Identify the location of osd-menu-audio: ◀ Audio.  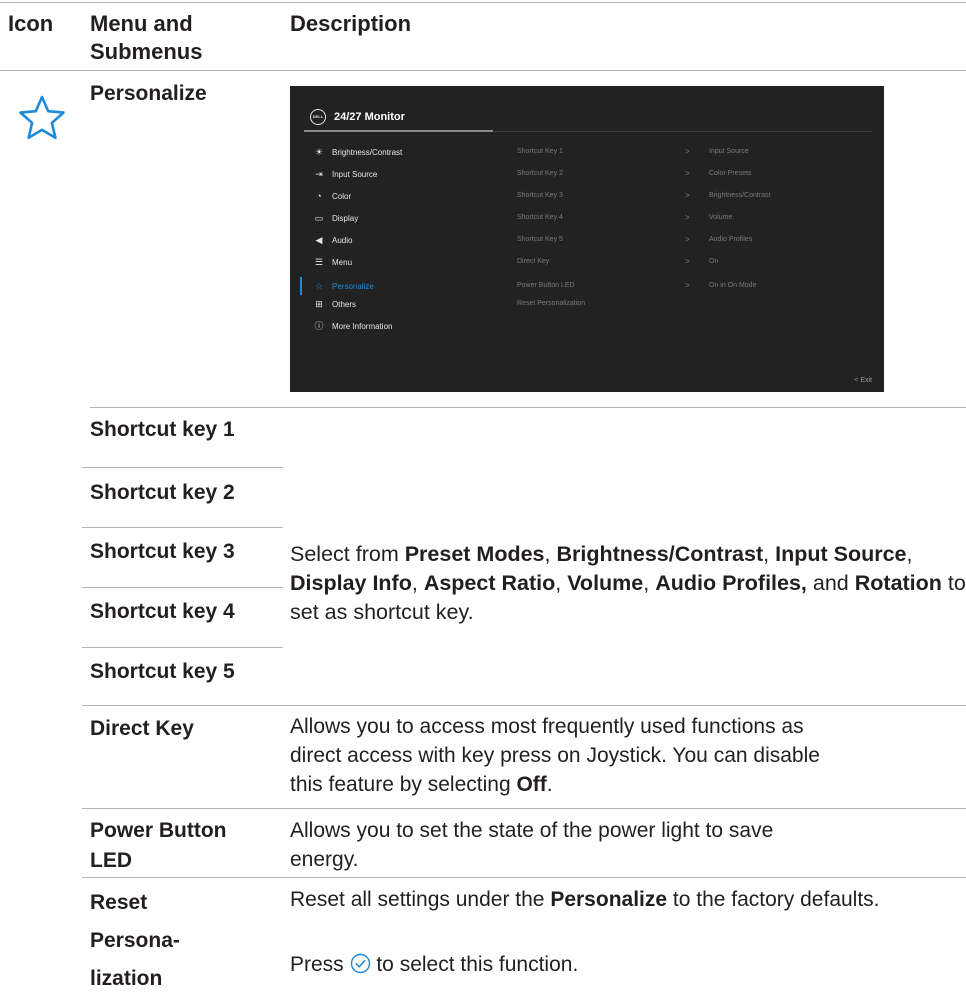
(405, 240).